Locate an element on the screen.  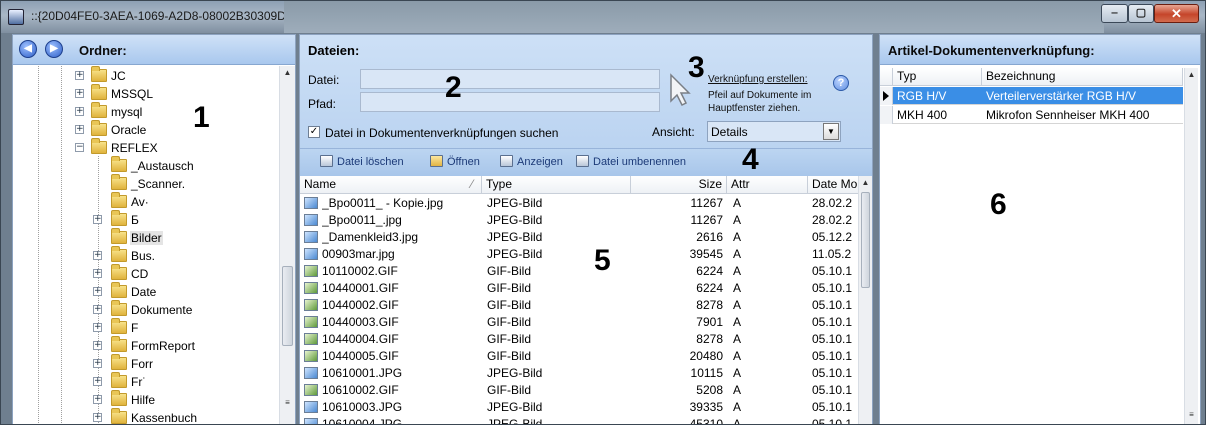
file-row: 10440002.GIF GIF-Bild 8278 A 05.10.1 is located at coordinates (580, 305).